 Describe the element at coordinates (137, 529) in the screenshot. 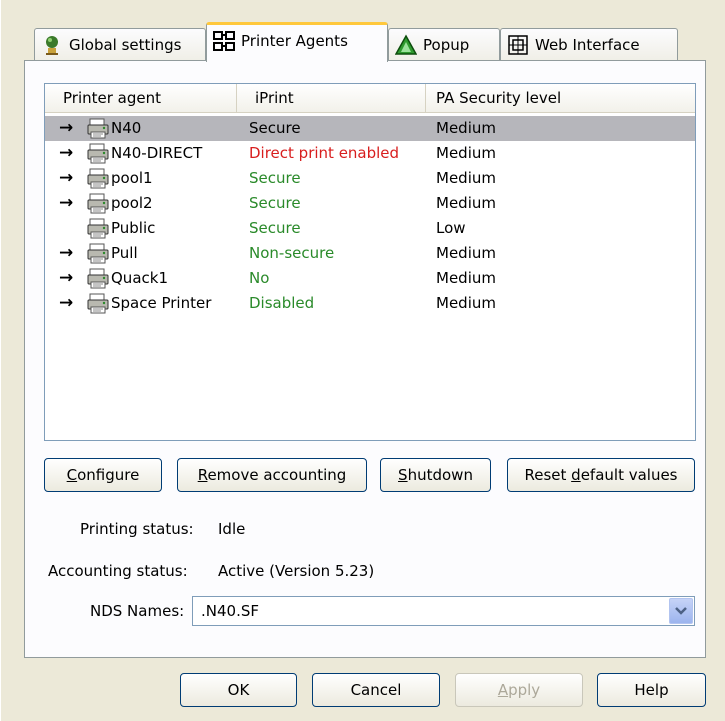

I see `printing-status-label: Printing status:` at that location.